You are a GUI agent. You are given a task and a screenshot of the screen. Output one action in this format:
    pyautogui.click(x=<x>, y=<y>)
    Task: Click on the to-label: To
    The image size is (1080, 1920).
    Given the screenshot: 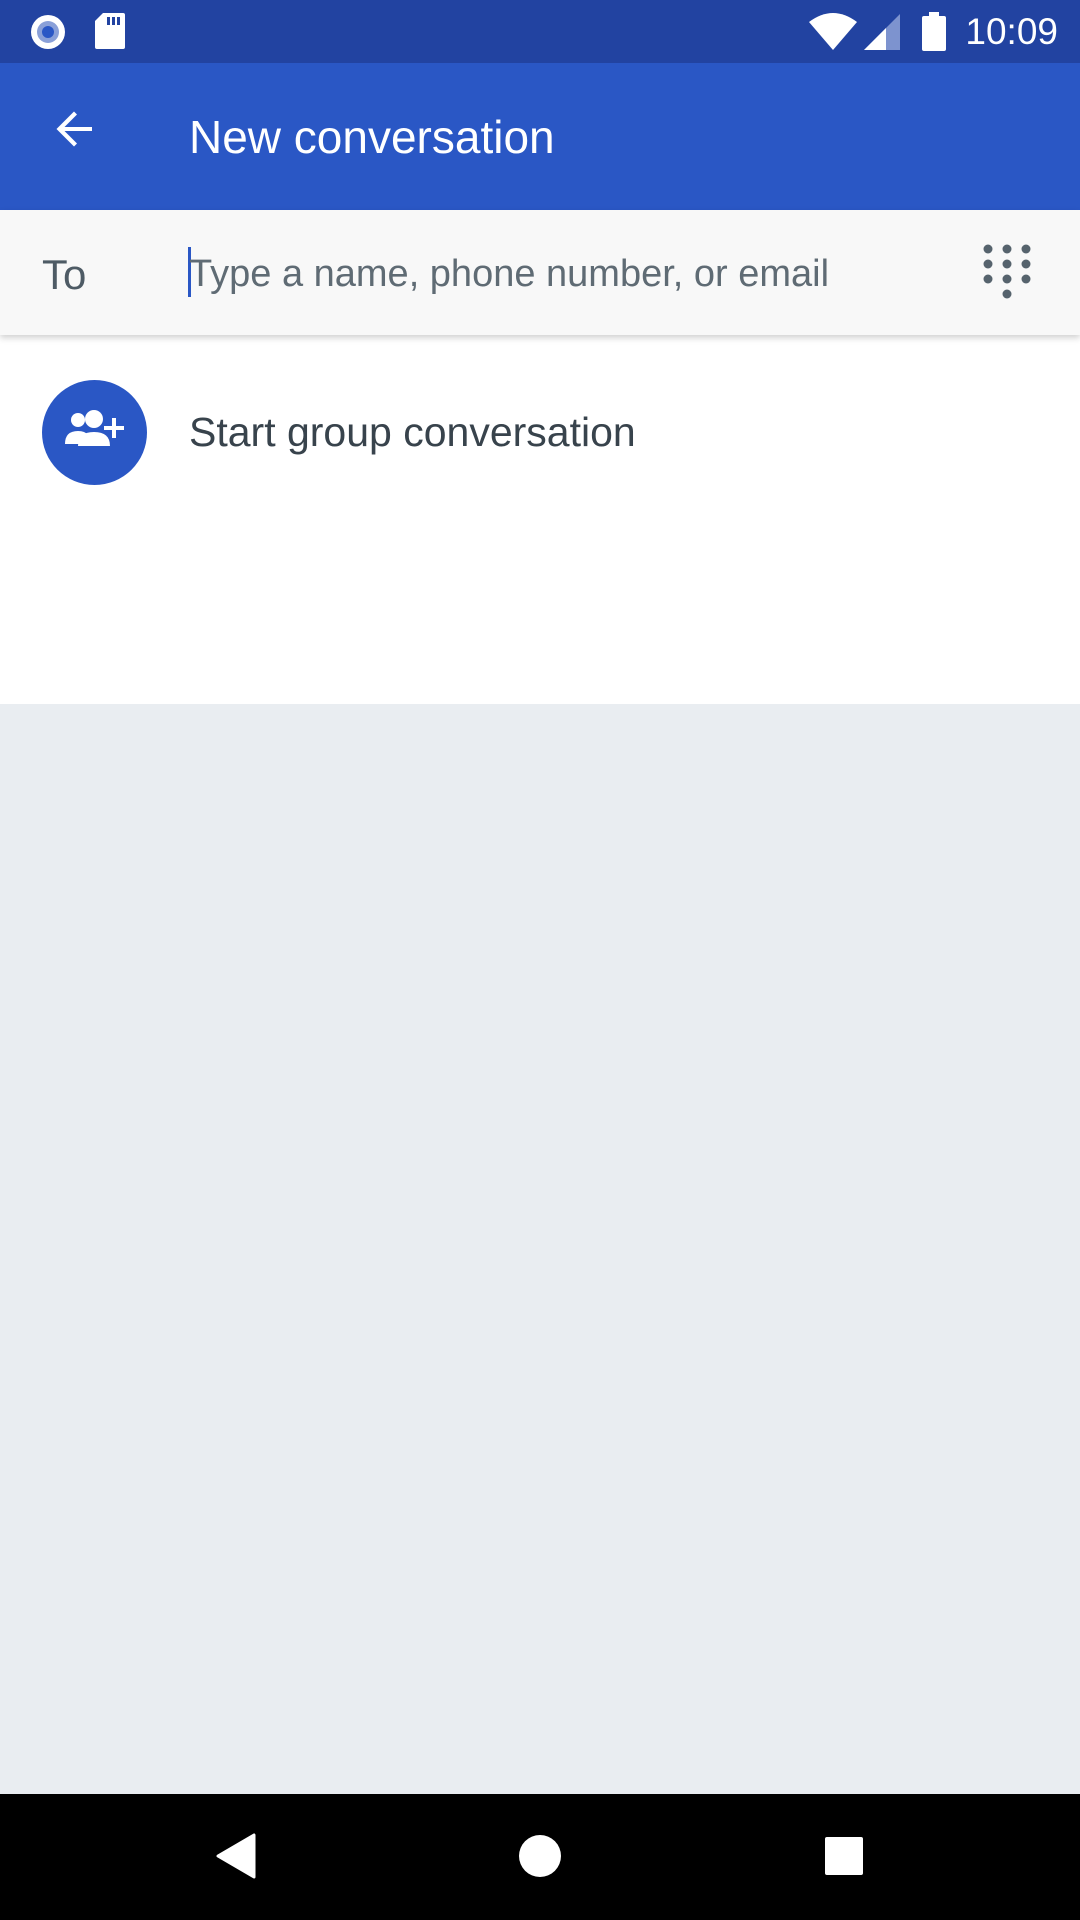 What is the action you would take?
    pyautogui.click(x=64, y=274)
    